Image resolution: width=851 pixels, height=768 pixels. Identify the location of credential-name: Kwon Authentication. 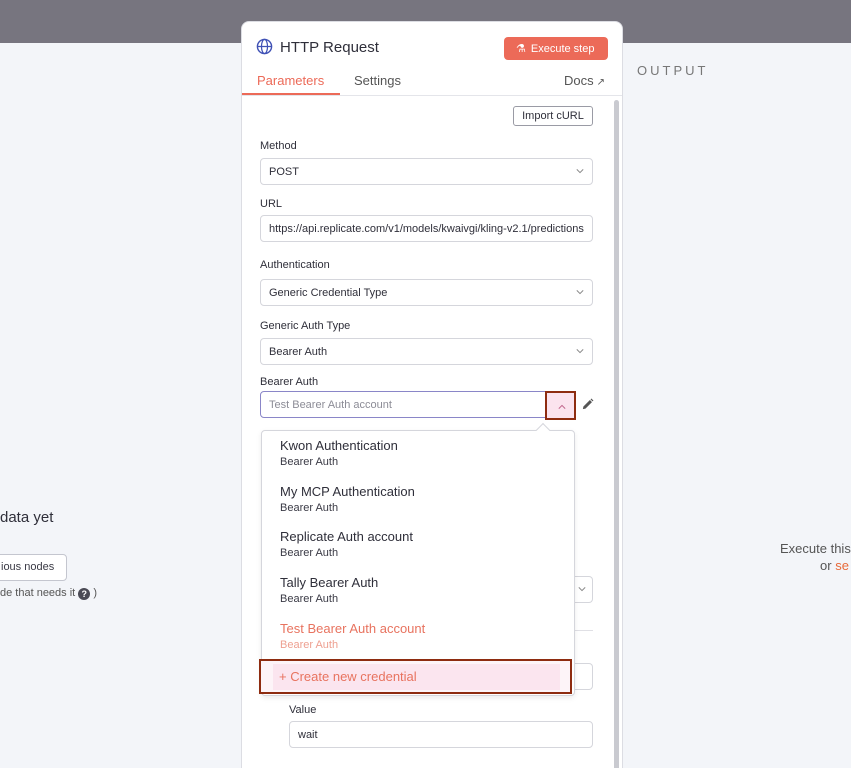
(339, 445).